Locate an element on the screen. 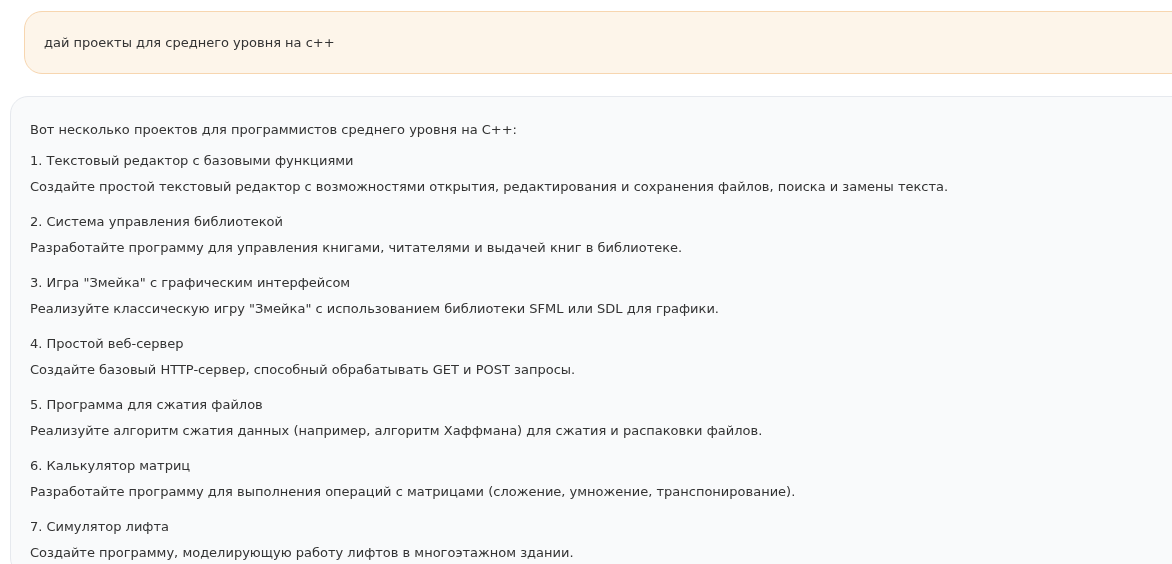  project-title: 6. Калькулятор матриц is located at coordinates (111, 466).